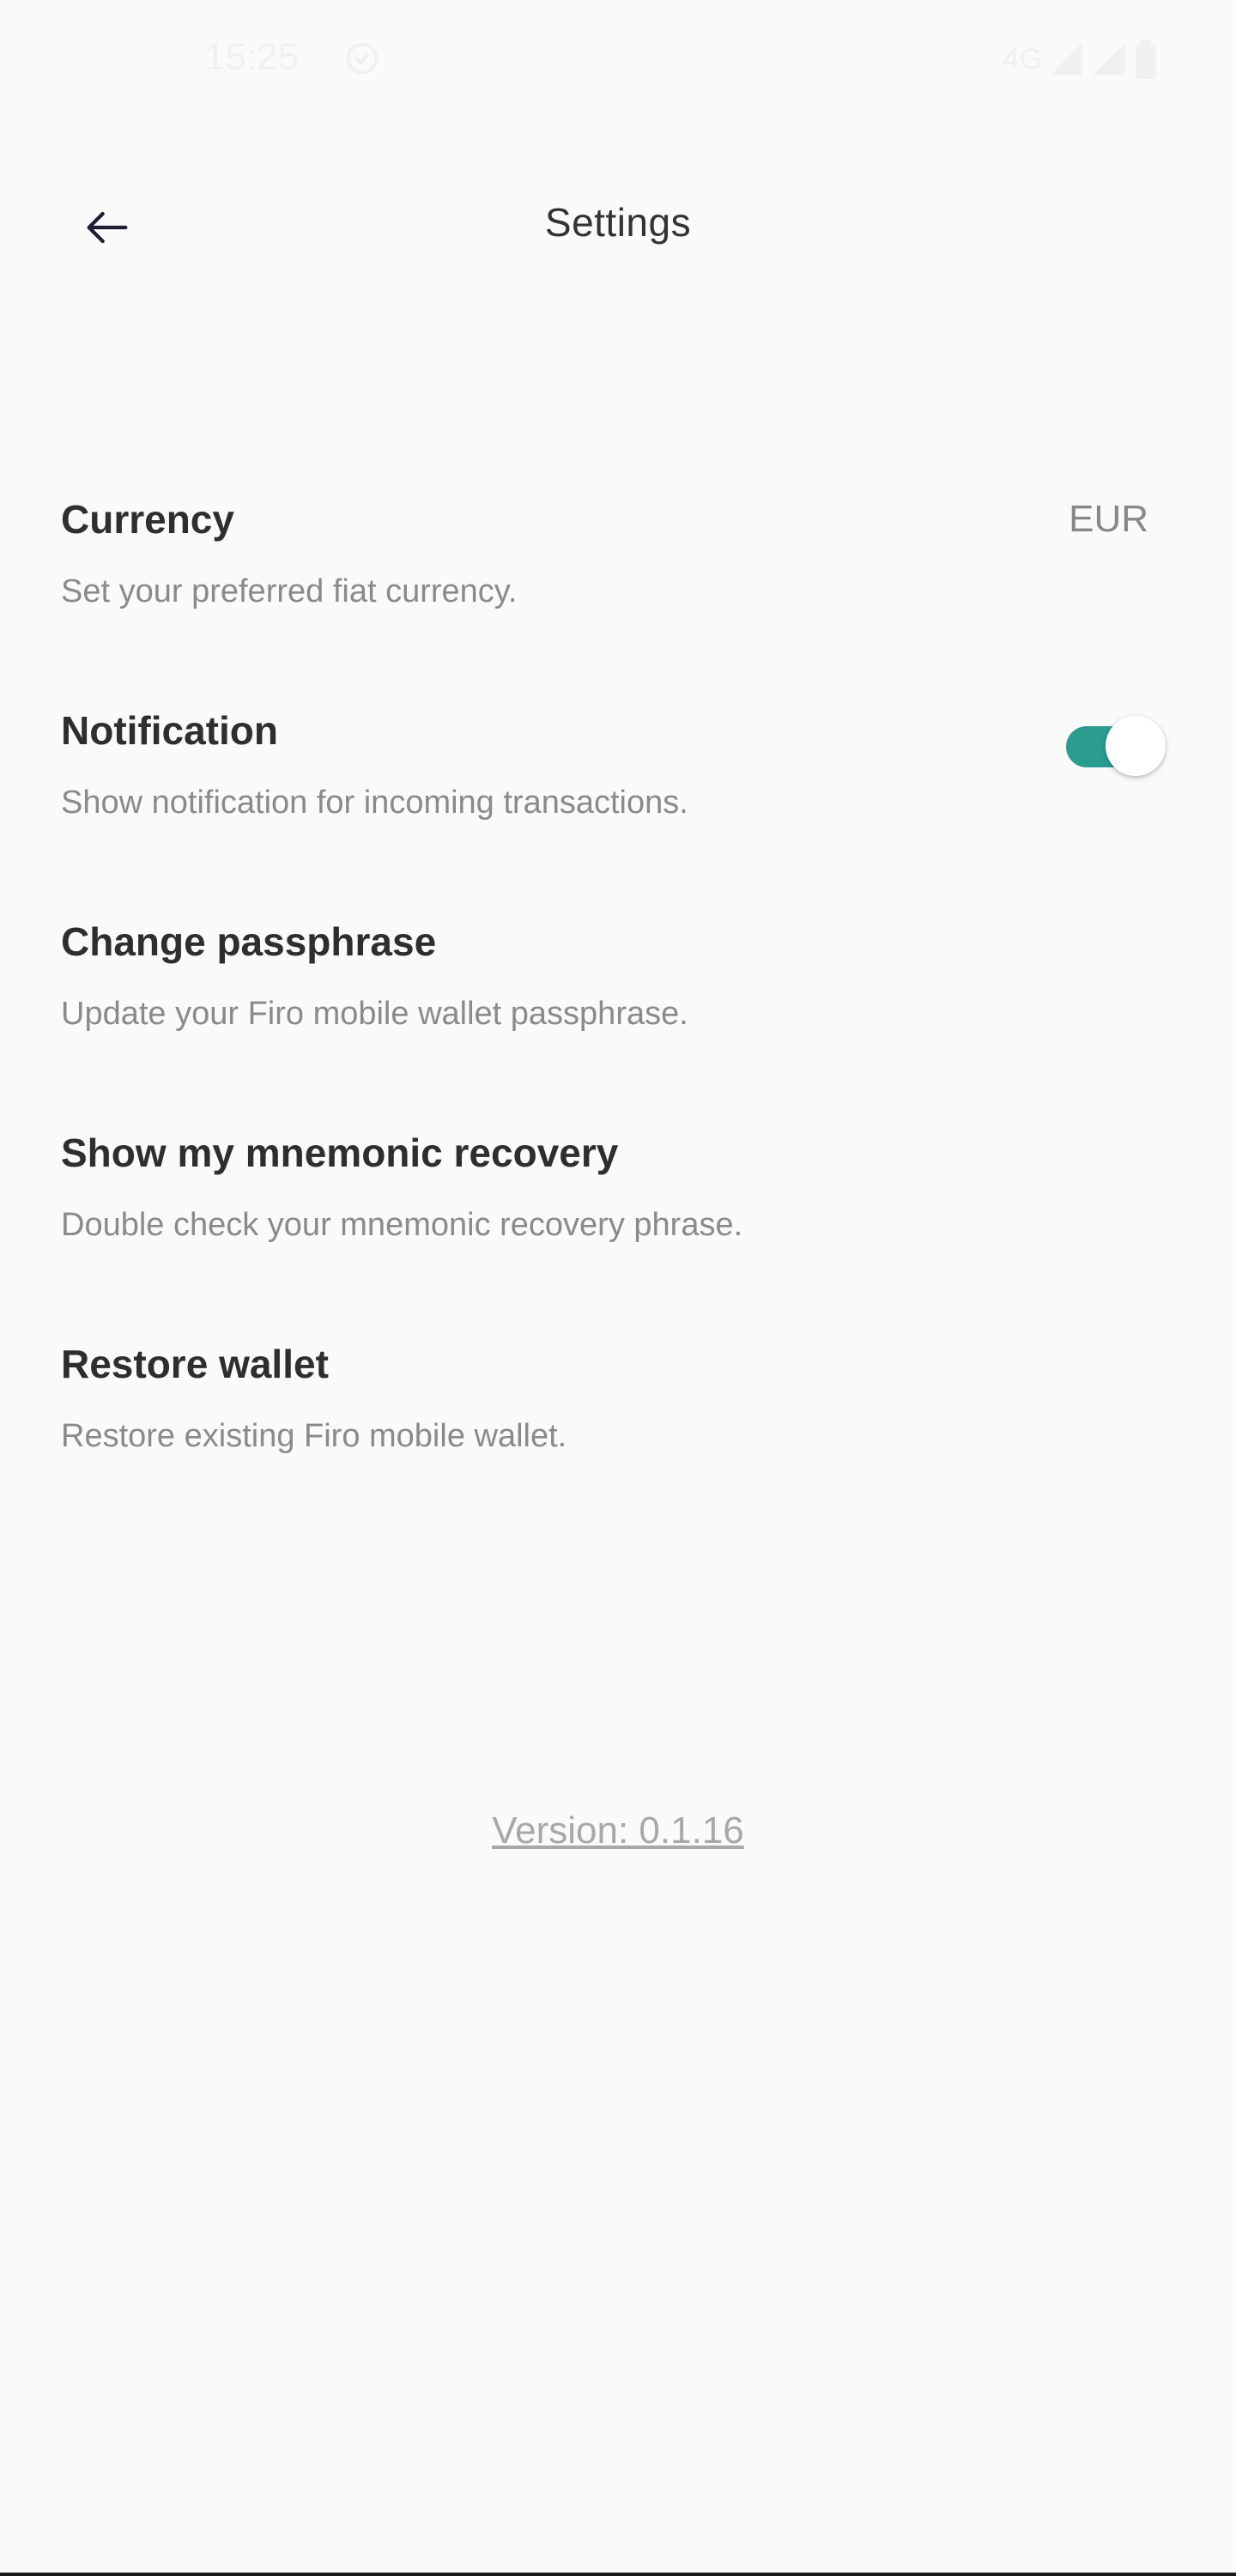 Image resolution: width=1236 pixels, height=2576 pixels. What do you see at coordinates (289, 591) in the screenshot?
I see `setting-subtitle: Set your preferred fiat currency.` at bounding box center [289, 591].